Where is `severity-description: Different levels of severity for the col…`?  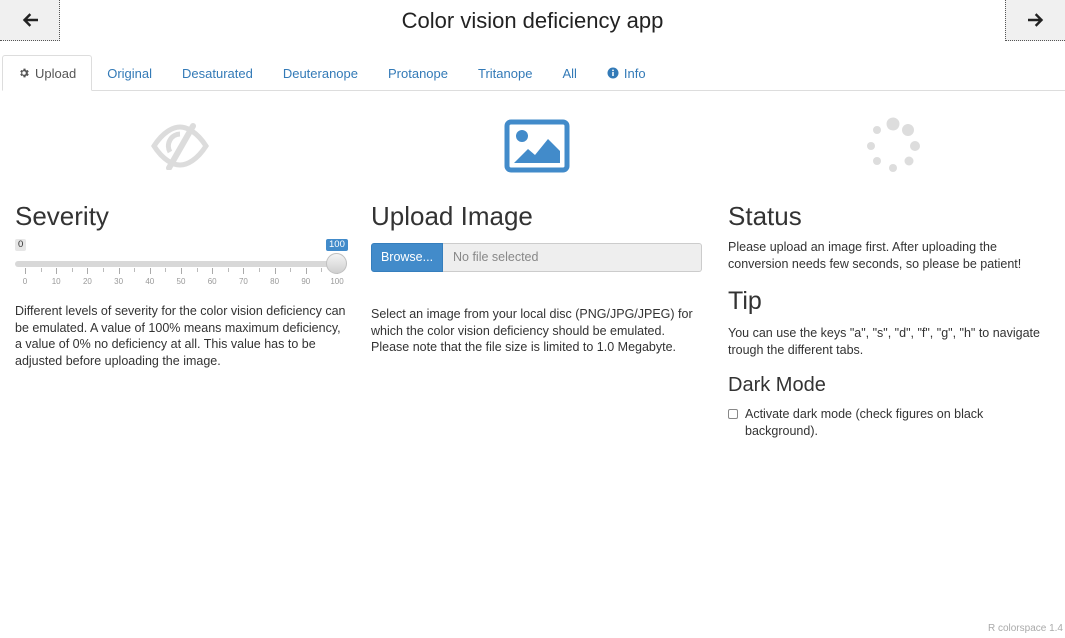 severity-description: Different levels of severity for the col… is located at coordinates (180, 336).